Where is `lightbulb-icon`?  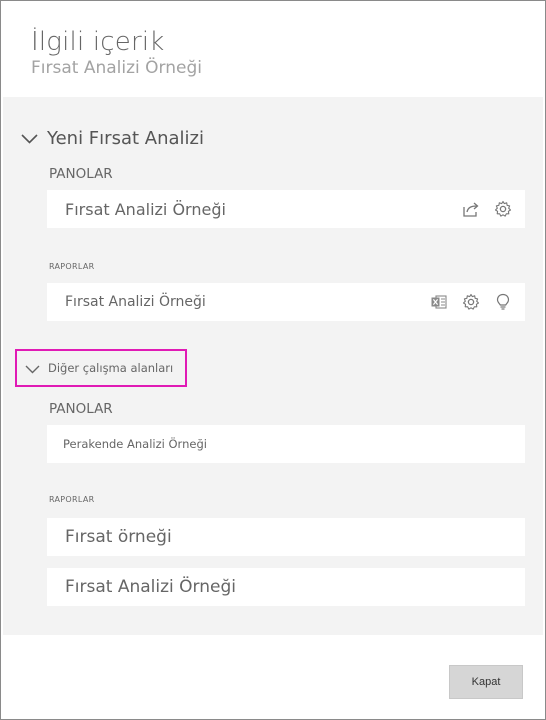
lightbulb-icon is located at coordinates (503, 302).